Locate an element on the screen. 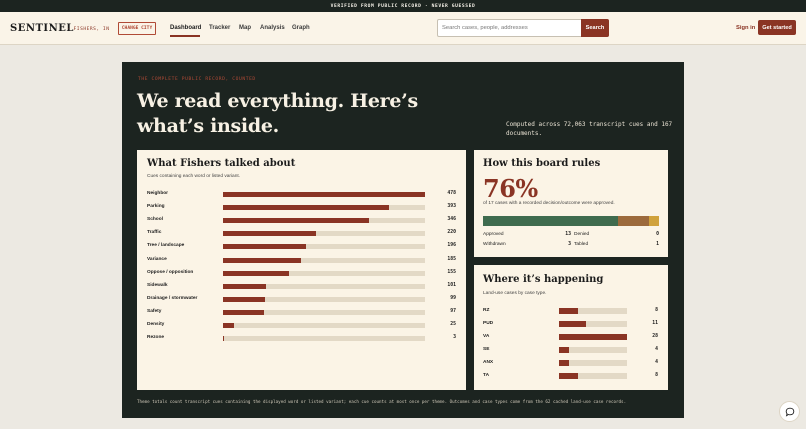  topic-label: Safety is located at coordinates (154, 311).